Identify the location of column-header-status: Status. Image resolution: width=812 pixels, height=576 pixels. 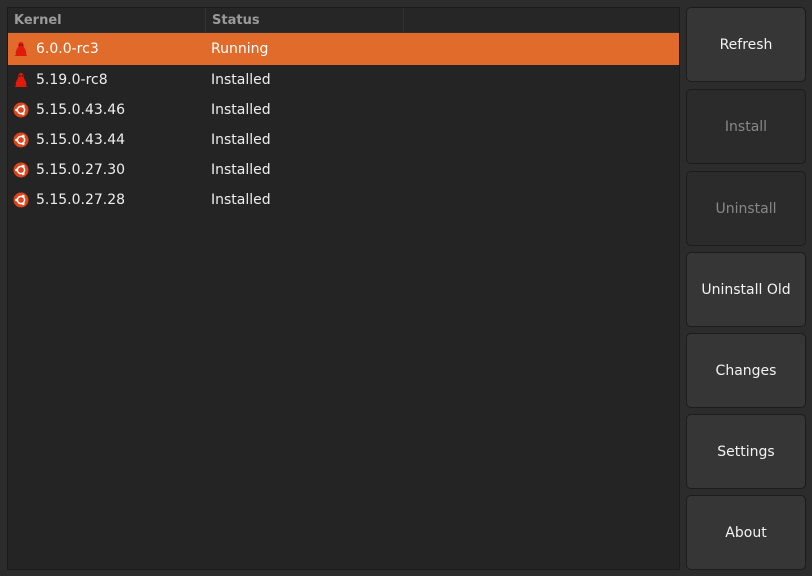
(305, 20).